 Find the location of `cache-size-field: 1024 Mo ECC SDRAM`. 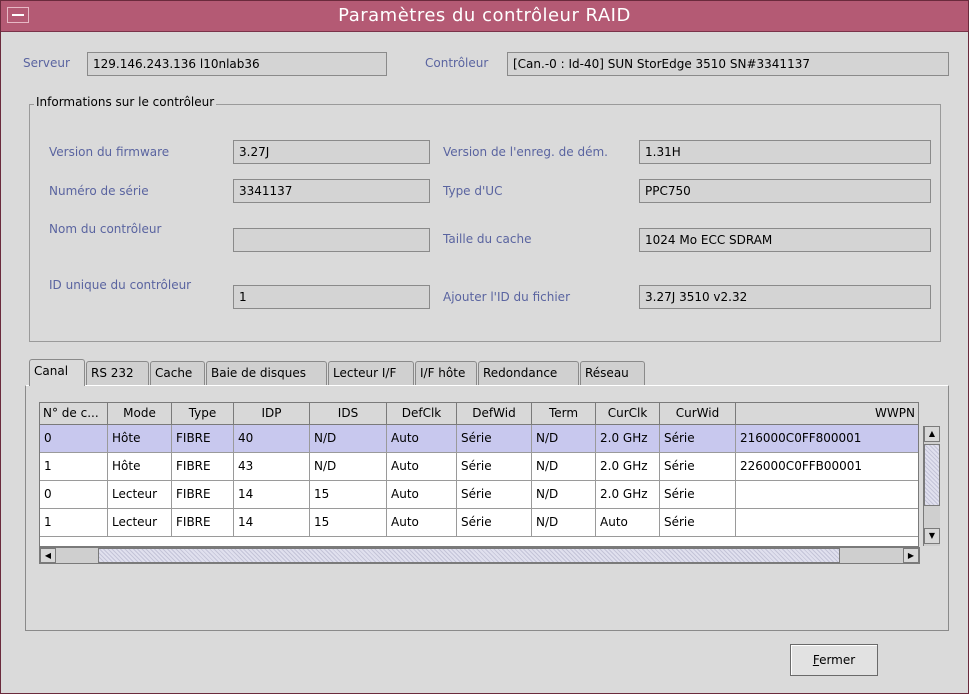

cache-size-field: 1024 Mo ECC SDRAM is located at coordinates (785, 240).